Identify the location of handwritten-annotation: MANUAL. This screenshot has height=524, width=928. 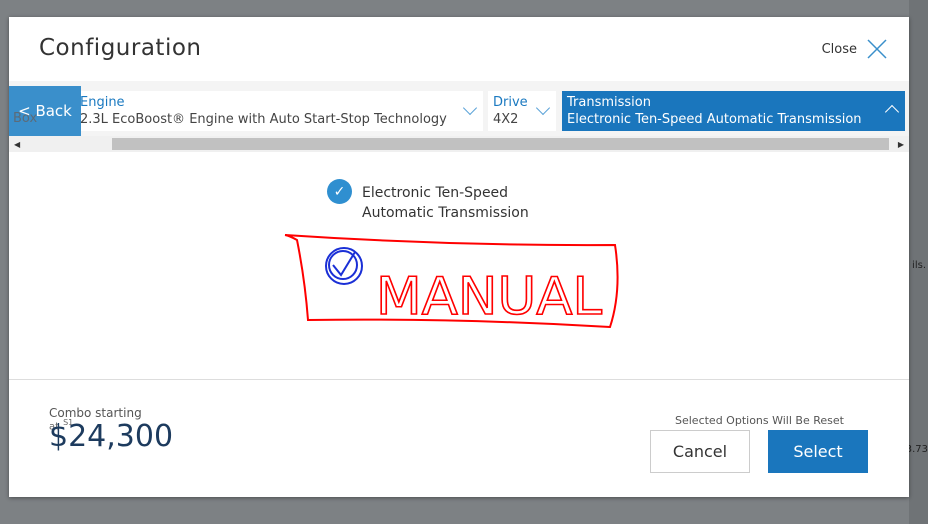
(451, 281).